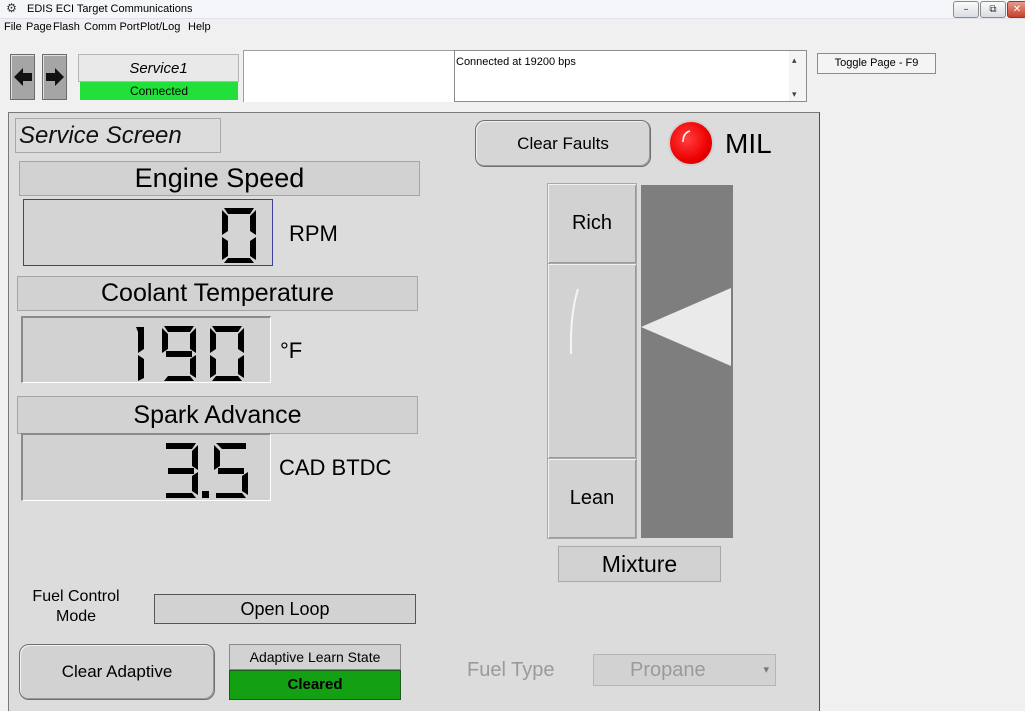 The width and height of the screenshot is (1025, 711). Describe the element at coordinates (117, 672) in the screenshot. I see `clear-adaptive-button: Clear Adaptive` at that location.